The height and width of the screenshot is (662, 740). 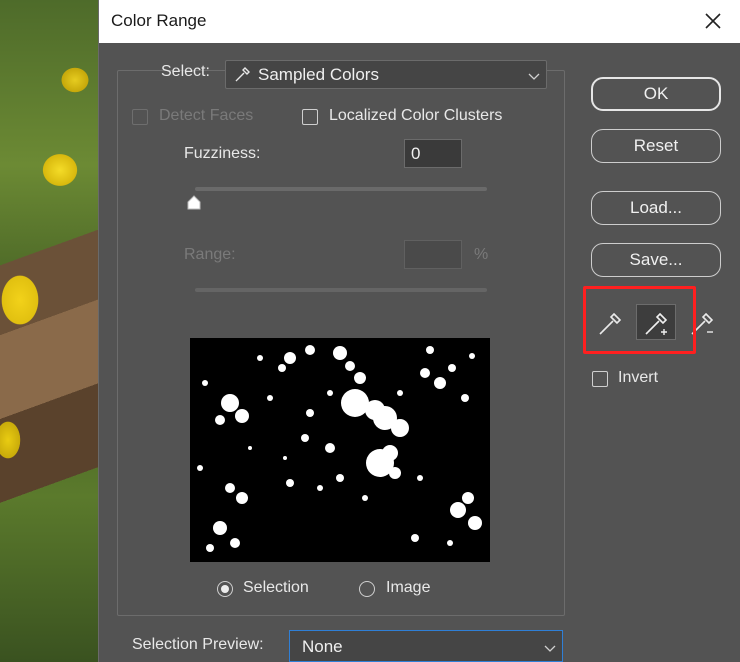 I want to click on select-label: Select:, so click(x=185, y=71).